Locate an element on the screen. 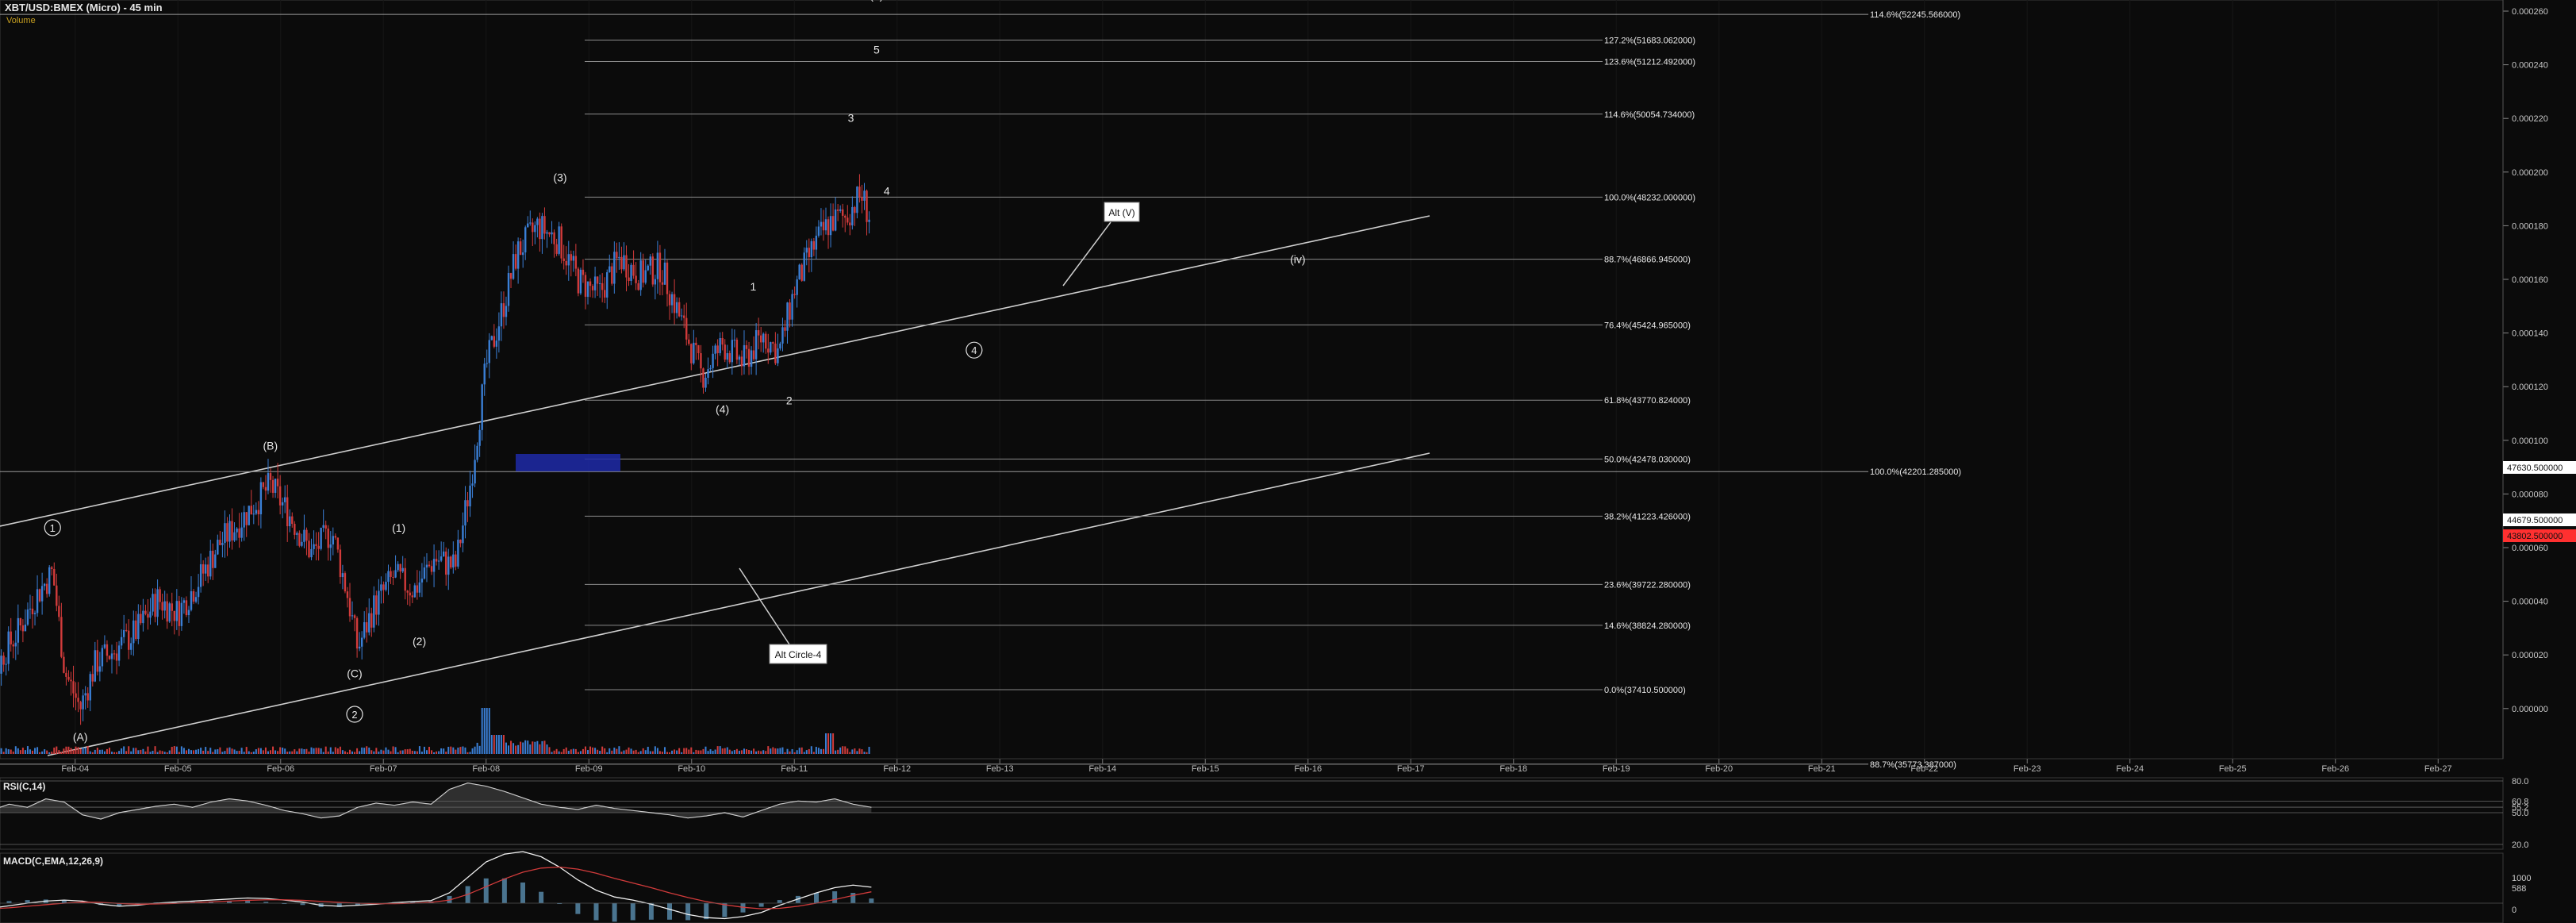 Image resolution: width=2576 pixels, height=923 pixels. wave-label: (1) is located at coordinates (398, 527).